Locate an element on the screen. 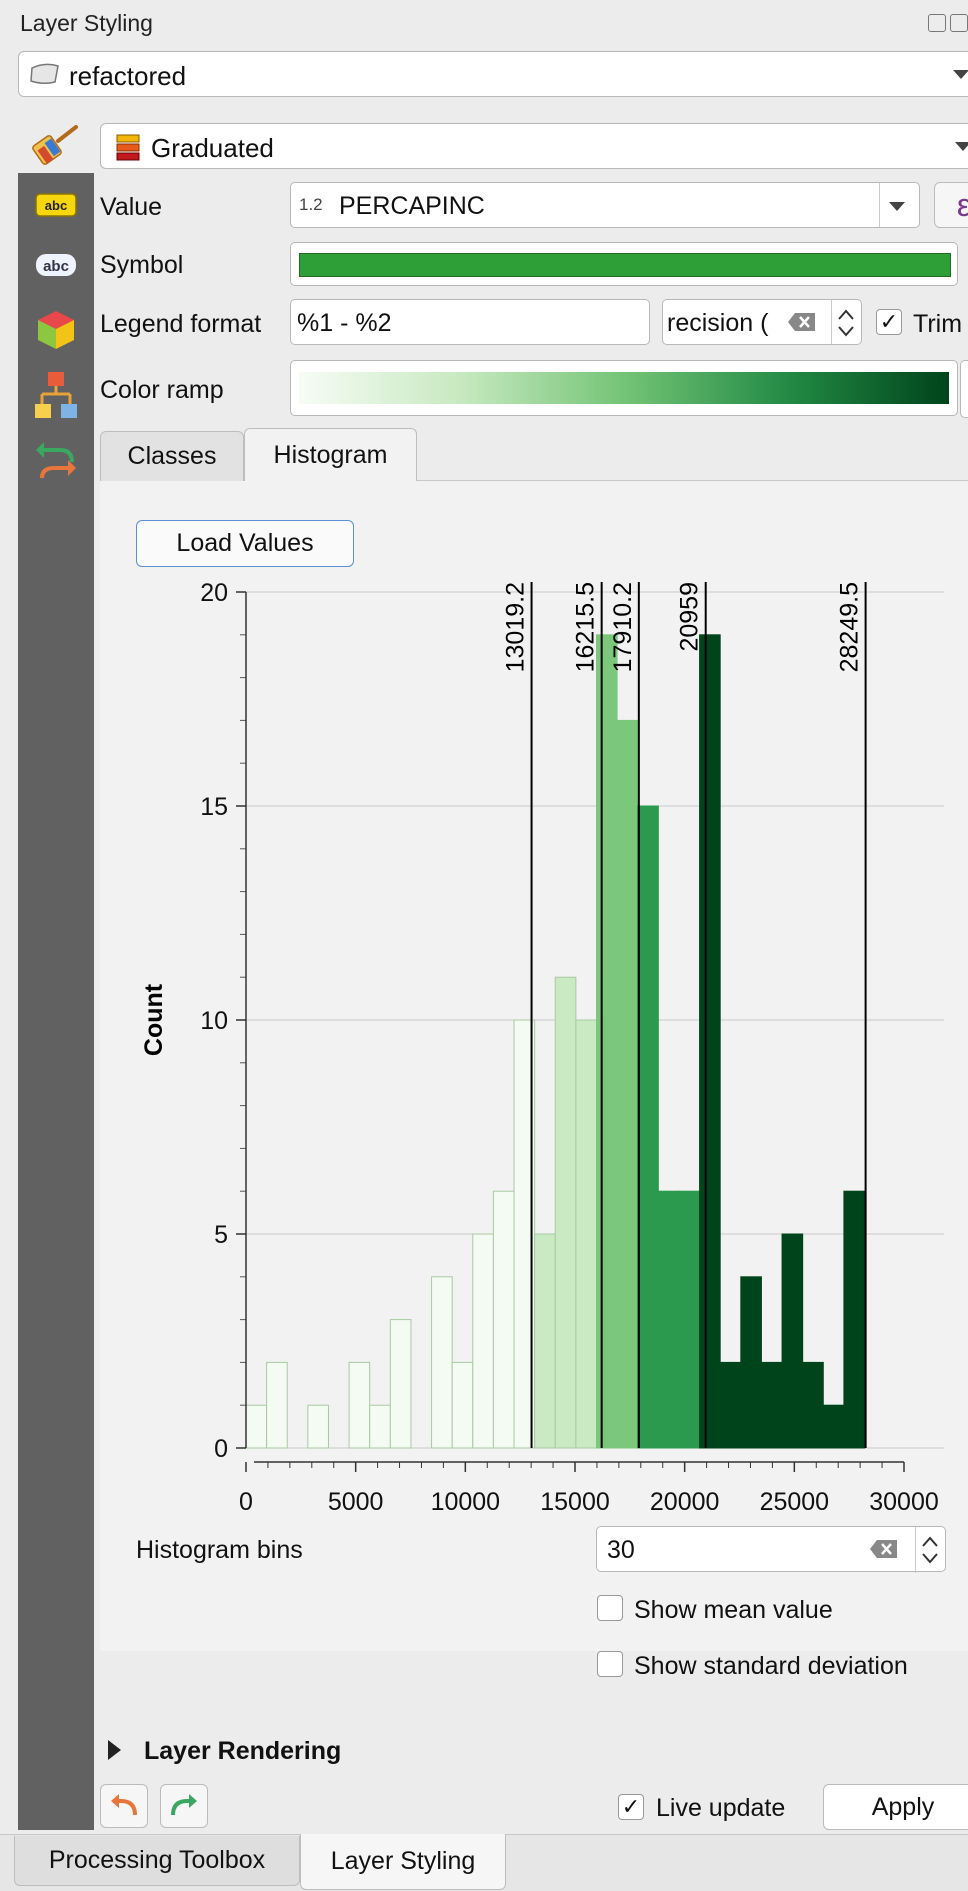  redo-icon is located at coordinates (184, 1805).